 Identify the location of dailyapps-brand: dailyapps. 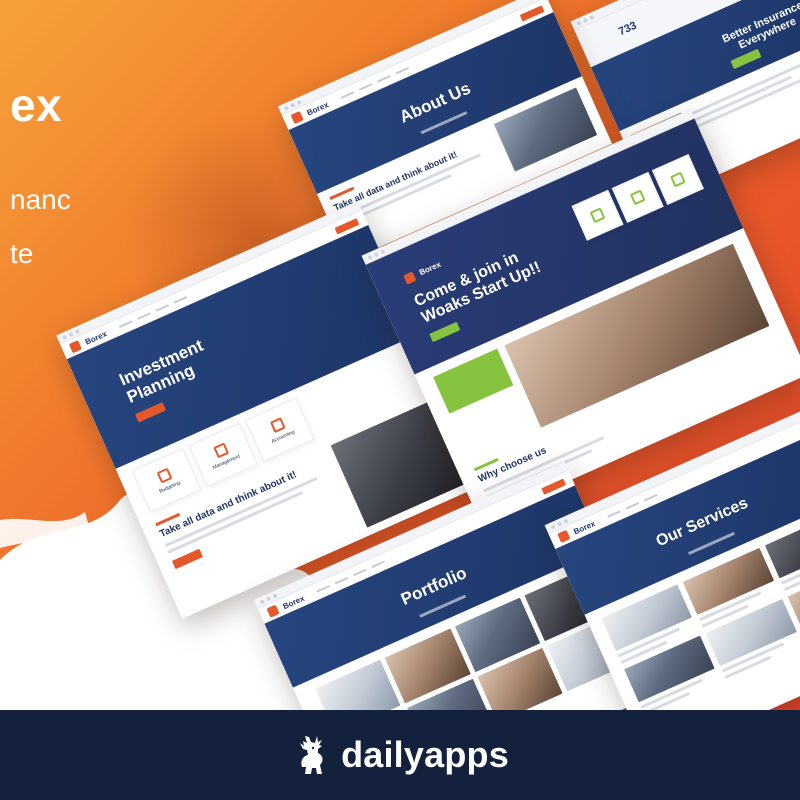
(400, 755).